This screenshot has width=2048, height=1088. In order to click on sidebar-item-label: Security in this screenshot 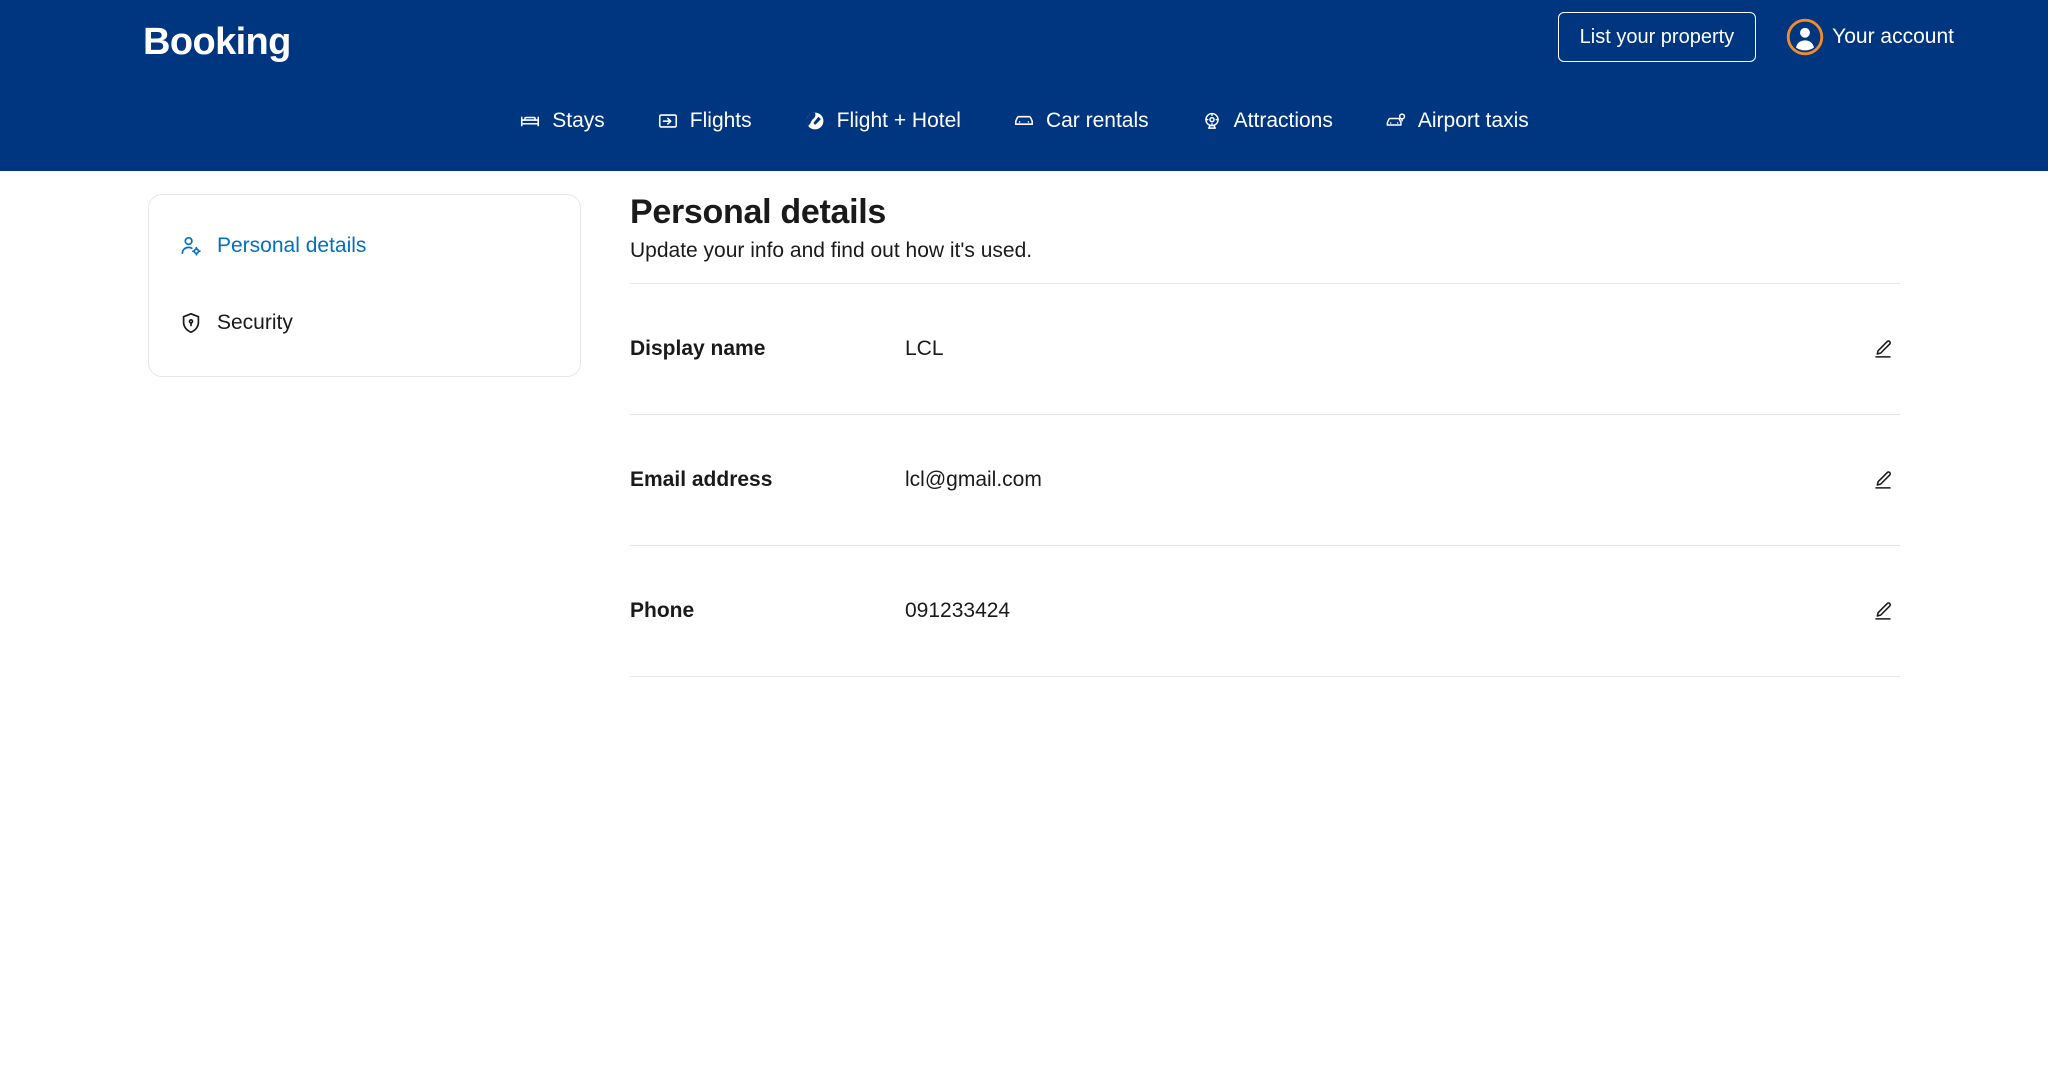, I will do `click(255, 322)`.